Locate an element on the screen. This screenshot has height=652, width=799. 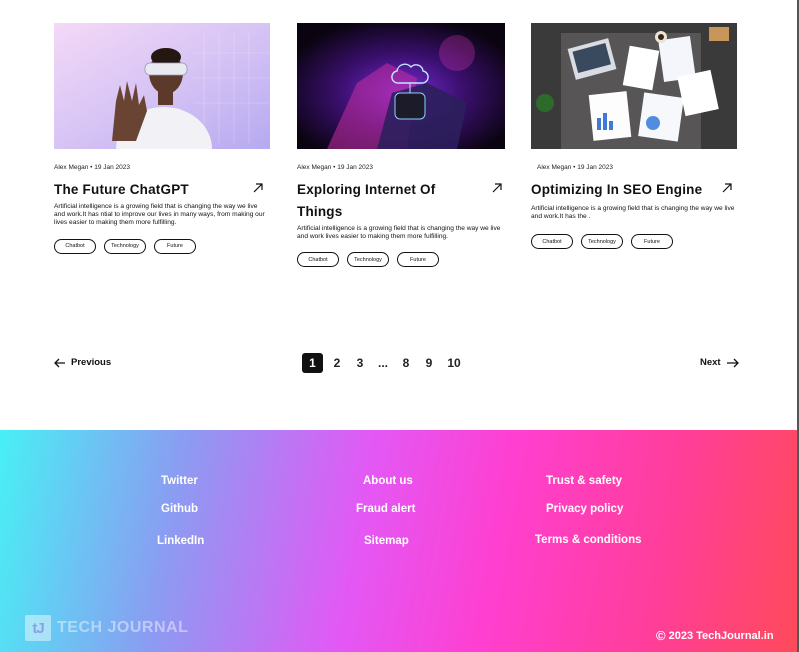
next-label: Next is located at coordinates (710, 362).